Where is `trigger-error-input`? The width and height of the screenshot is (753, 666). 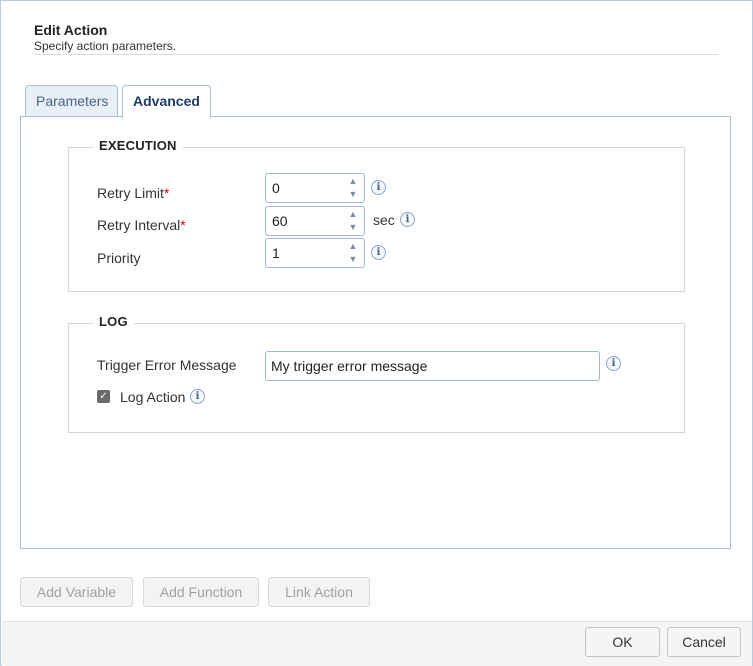 trigger-error-input is located at coordinates (432, 366).